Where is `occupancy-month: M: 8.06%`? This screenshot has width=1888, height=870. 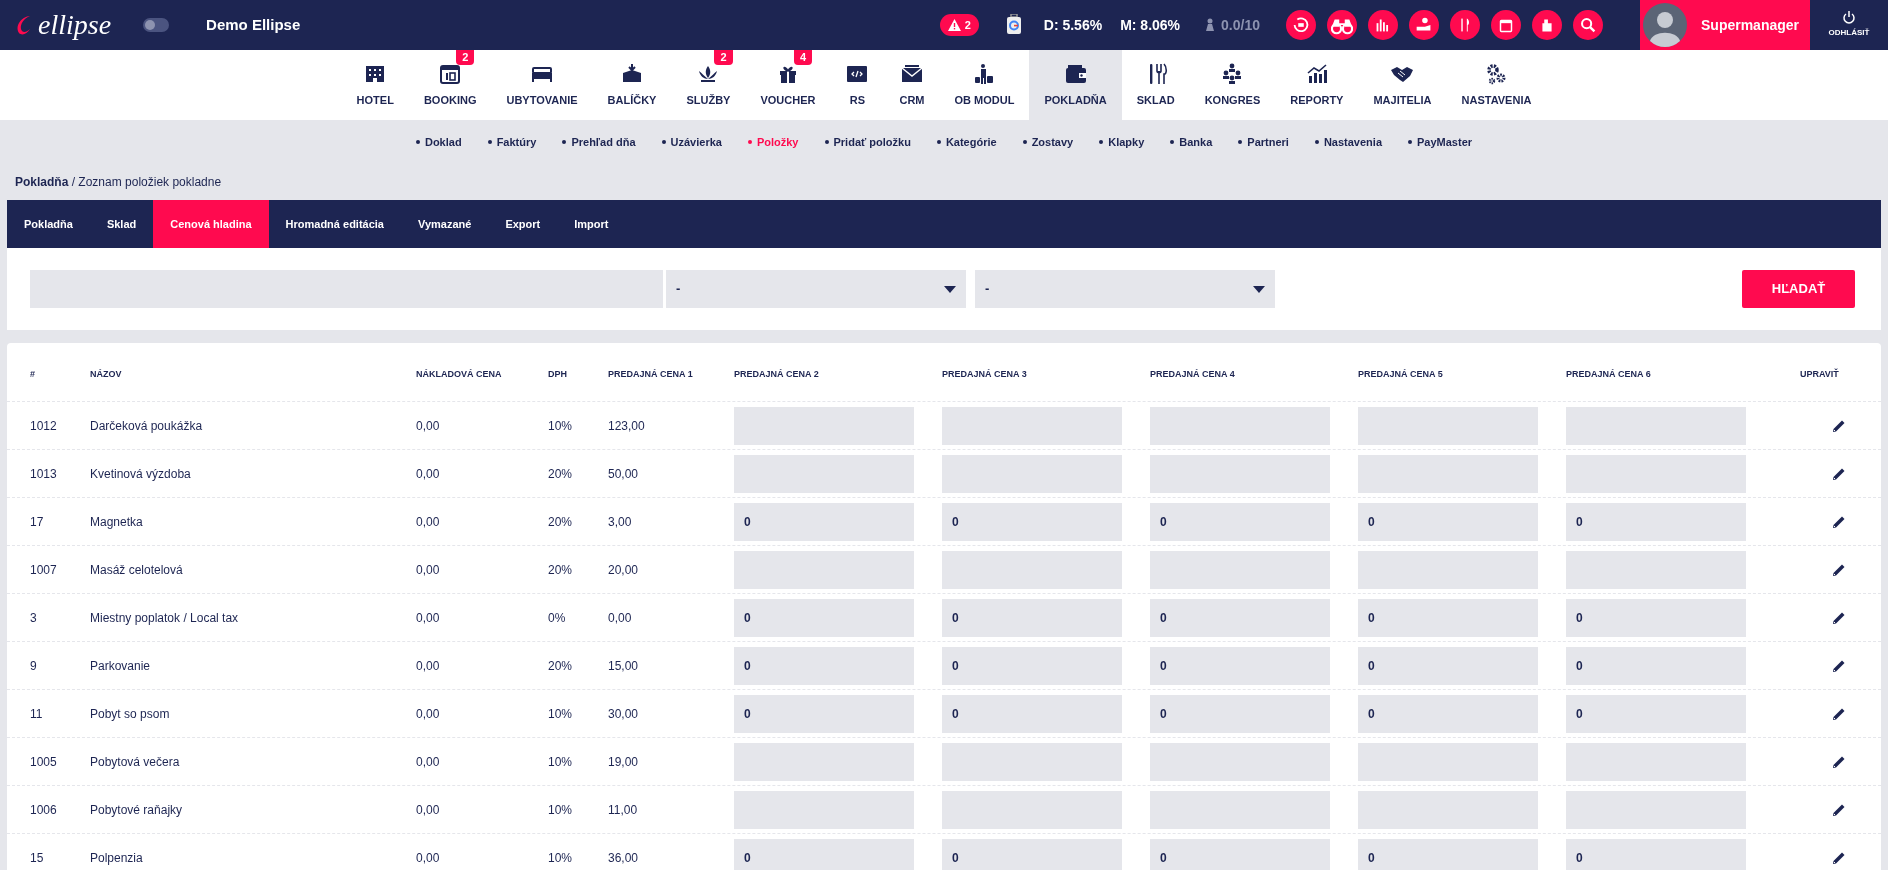
occupancy-month: M: 8.06% is located at coordinates (1150, 25).